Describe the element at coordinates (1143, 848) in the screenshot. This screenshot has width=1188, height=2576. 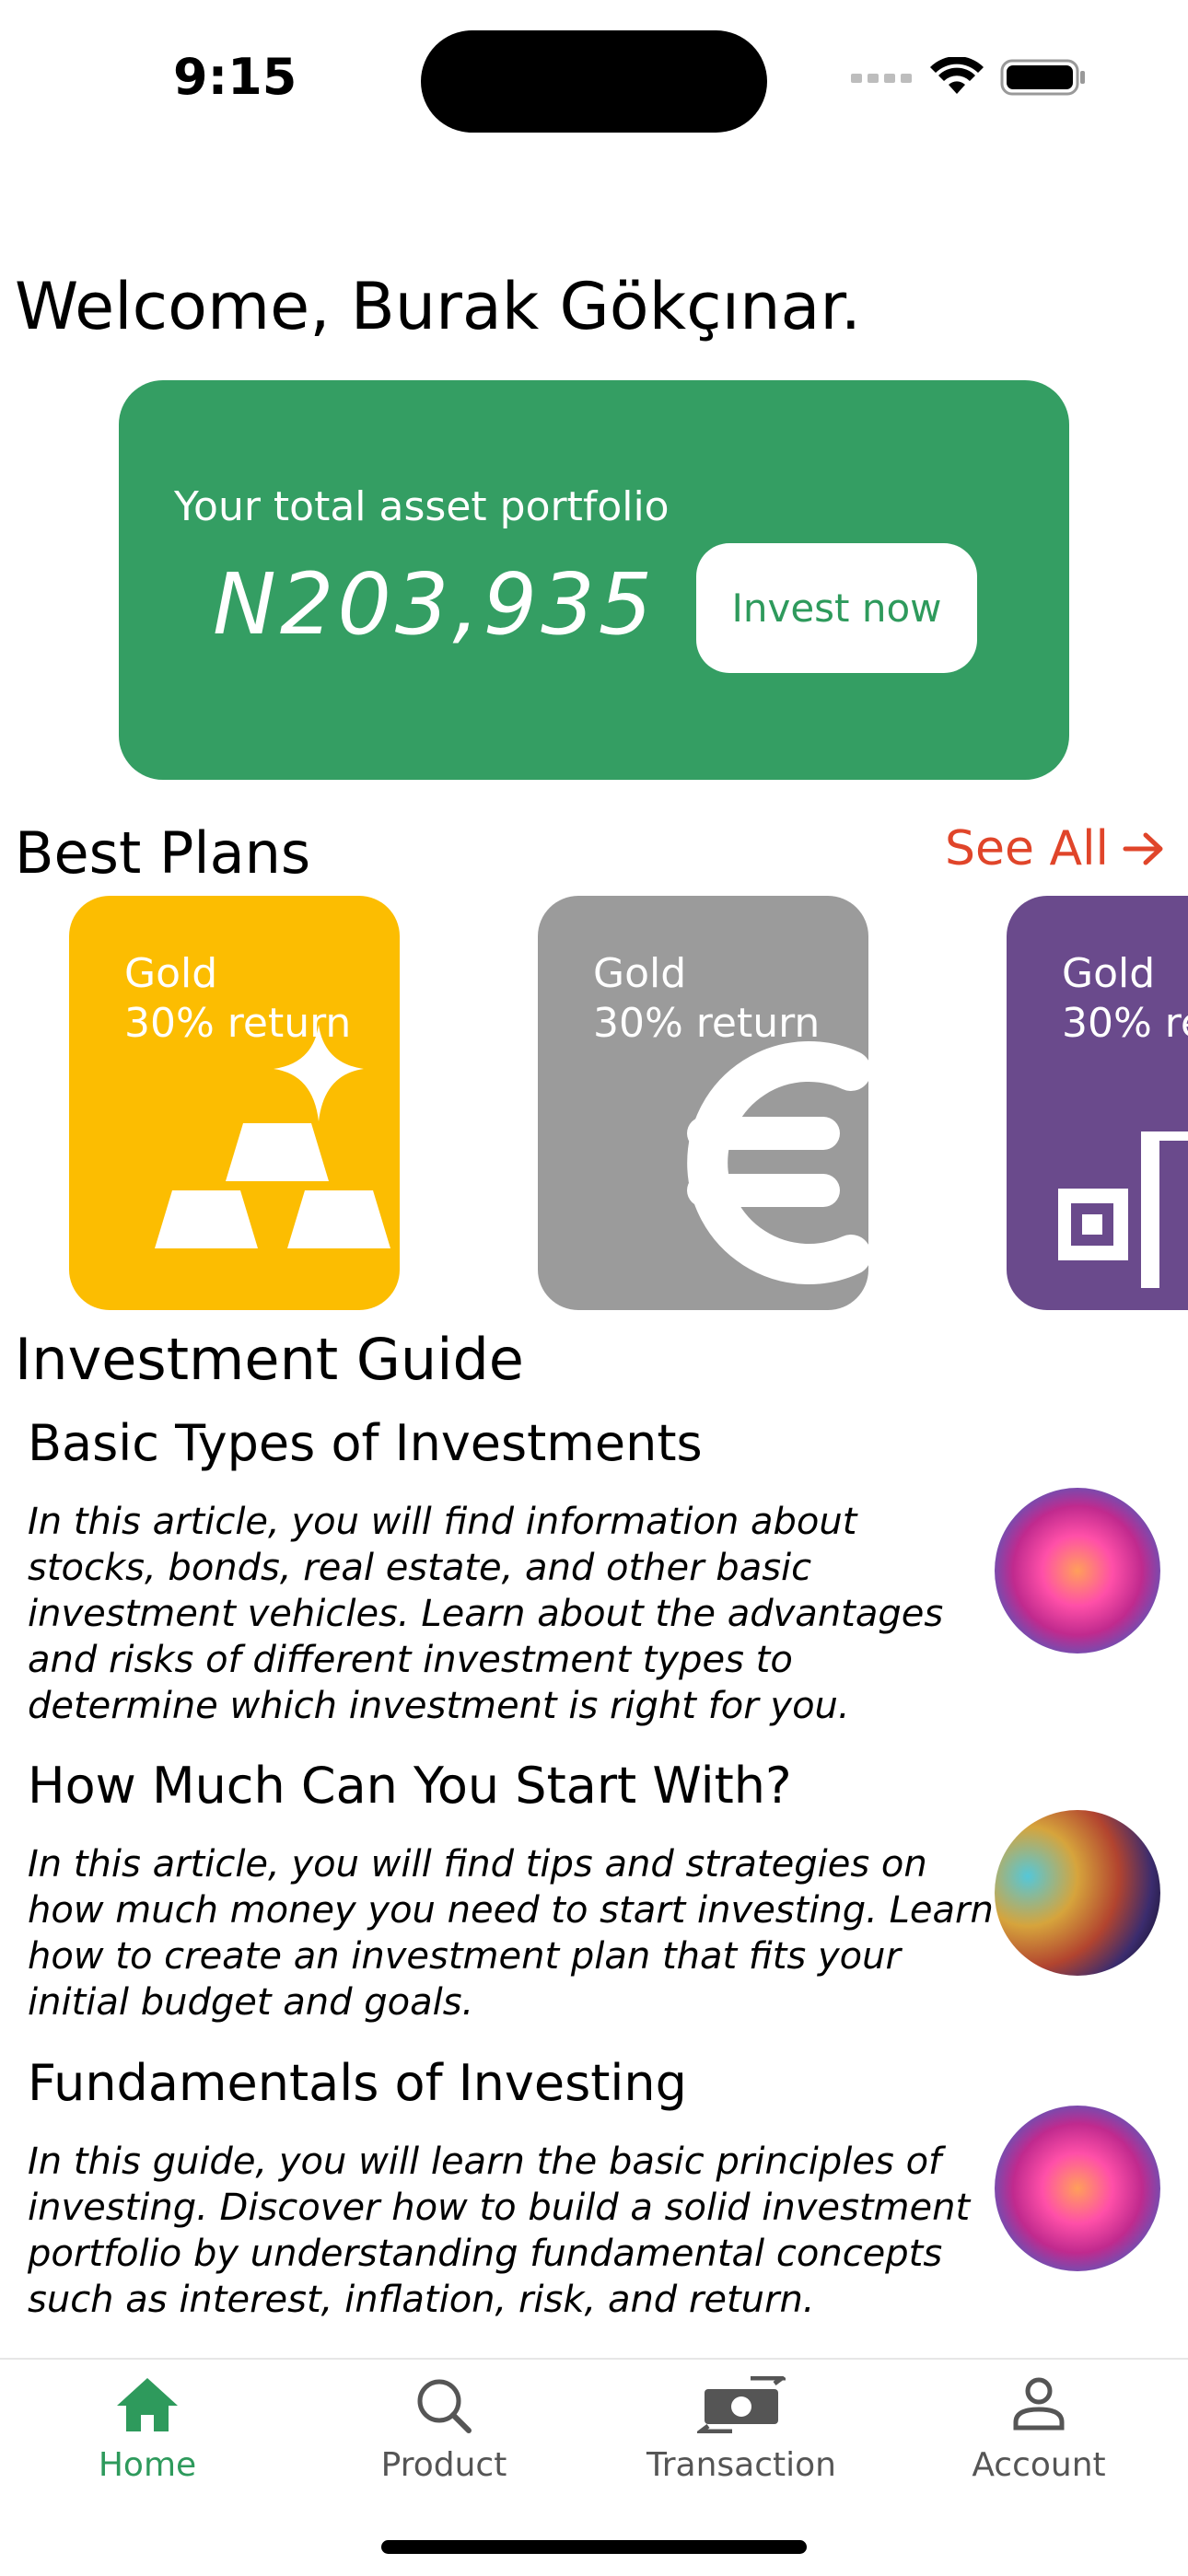
I see `arrow-right-icon` at that location.